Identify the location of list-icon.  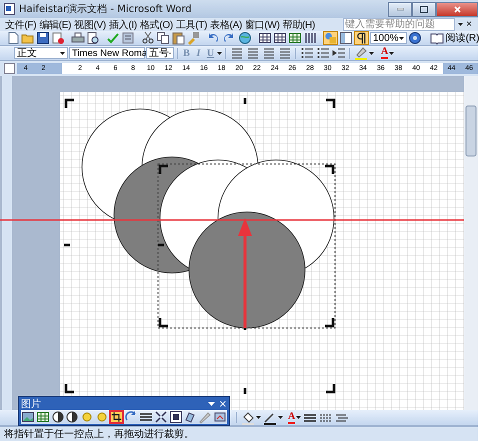
(307, 53).